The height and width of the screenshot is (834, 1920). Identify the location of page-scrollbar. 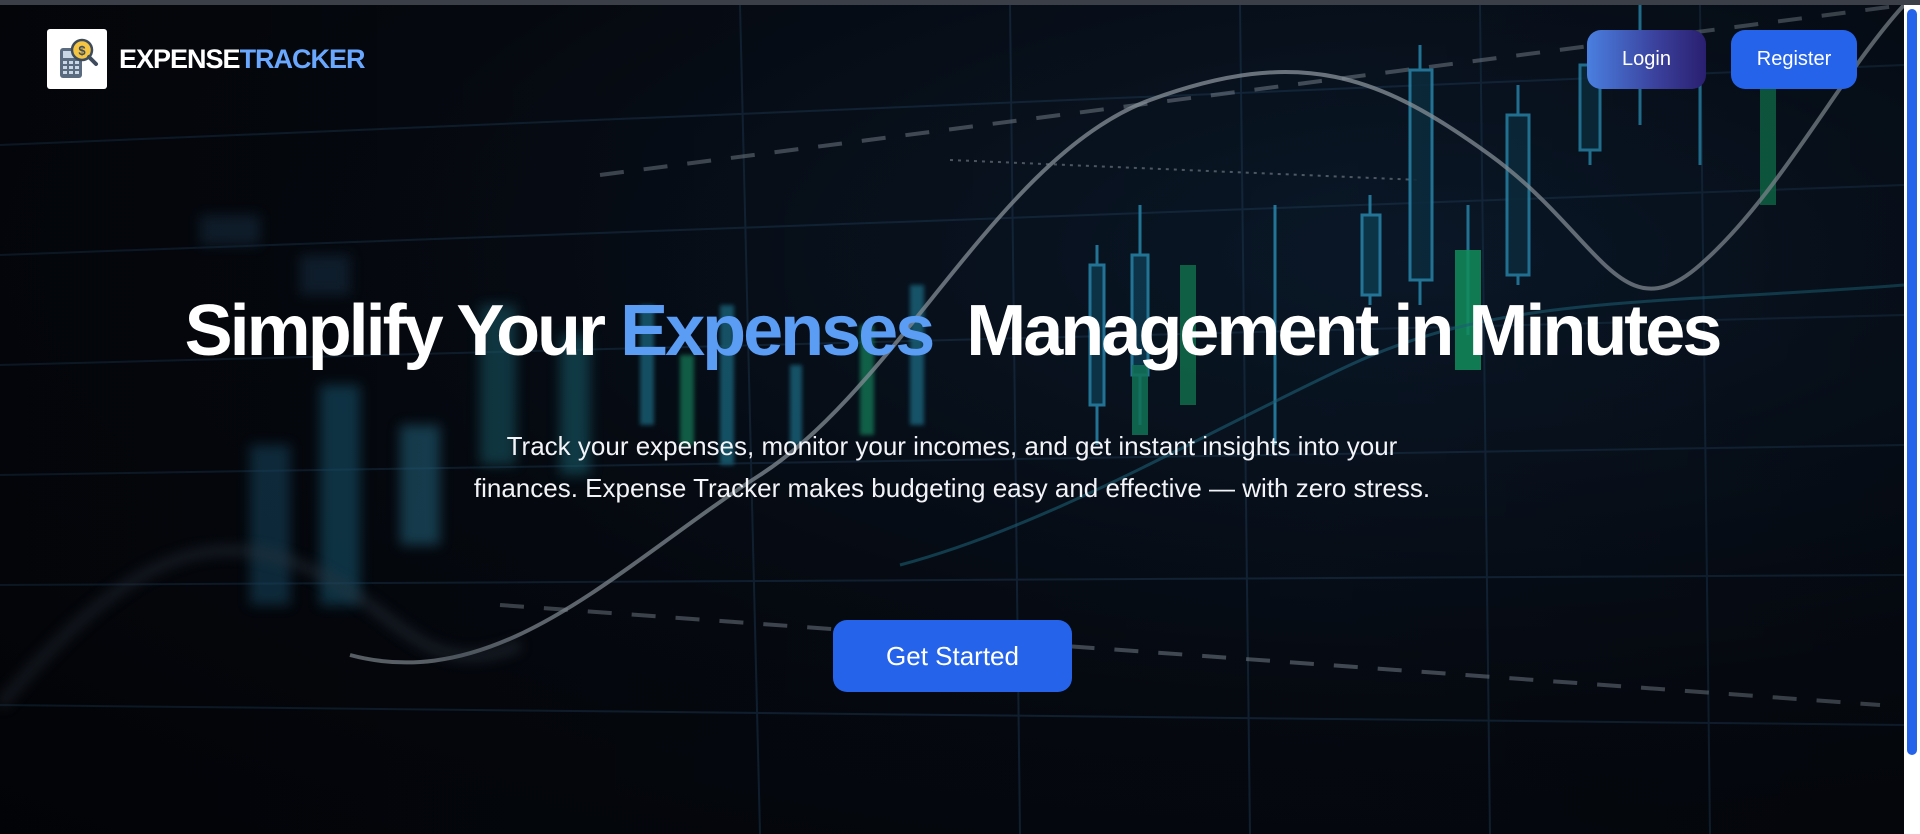
(1912, 419).